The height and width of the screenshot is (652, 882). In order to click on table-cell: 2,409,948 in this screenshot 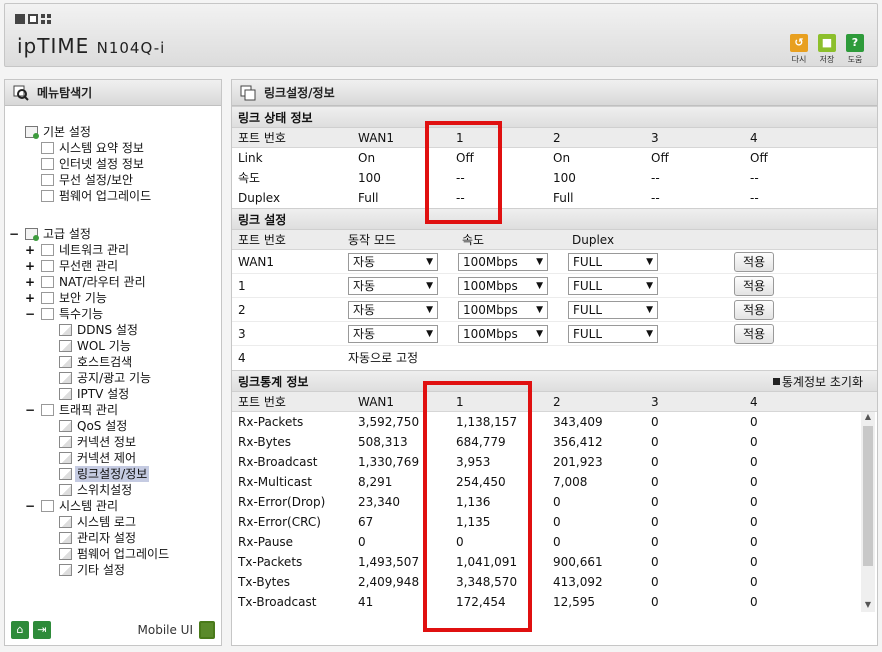, I will do `click(389, 582)`.